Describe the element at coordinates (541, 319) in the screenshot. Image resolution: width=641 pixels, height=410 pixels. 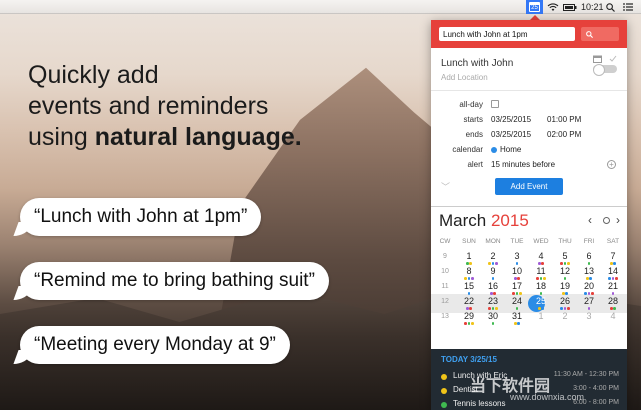
I see `calendar-day: 1` at that location.